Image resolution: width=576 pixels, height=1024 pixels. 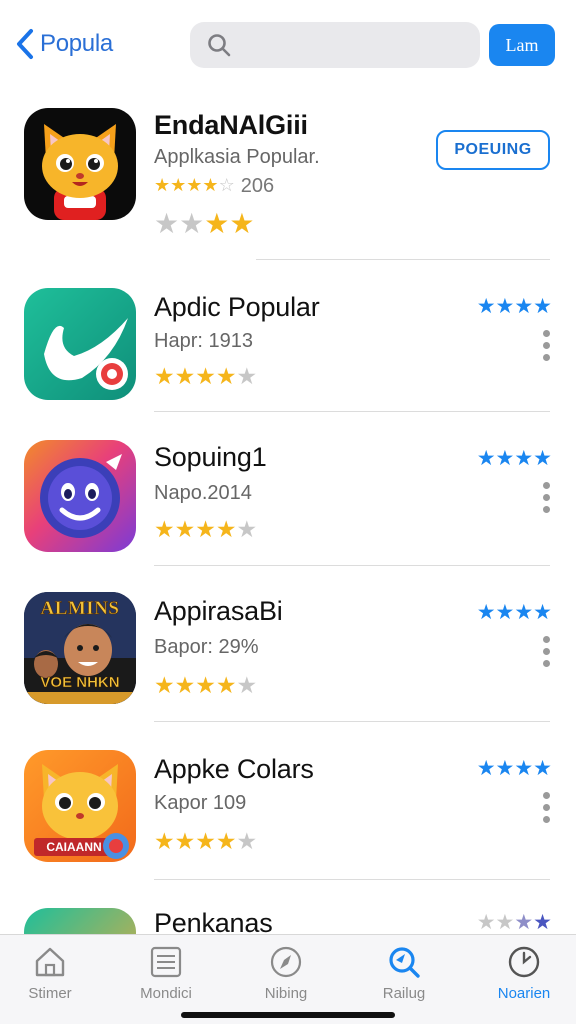 I want to click on rating-count: 206, so click(x=257, y=186).